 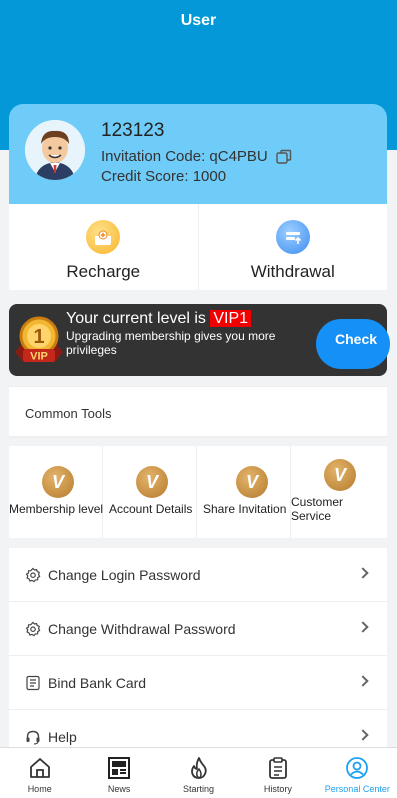 I want to click on tool-label: Membership level, so click(x=56, y=509).